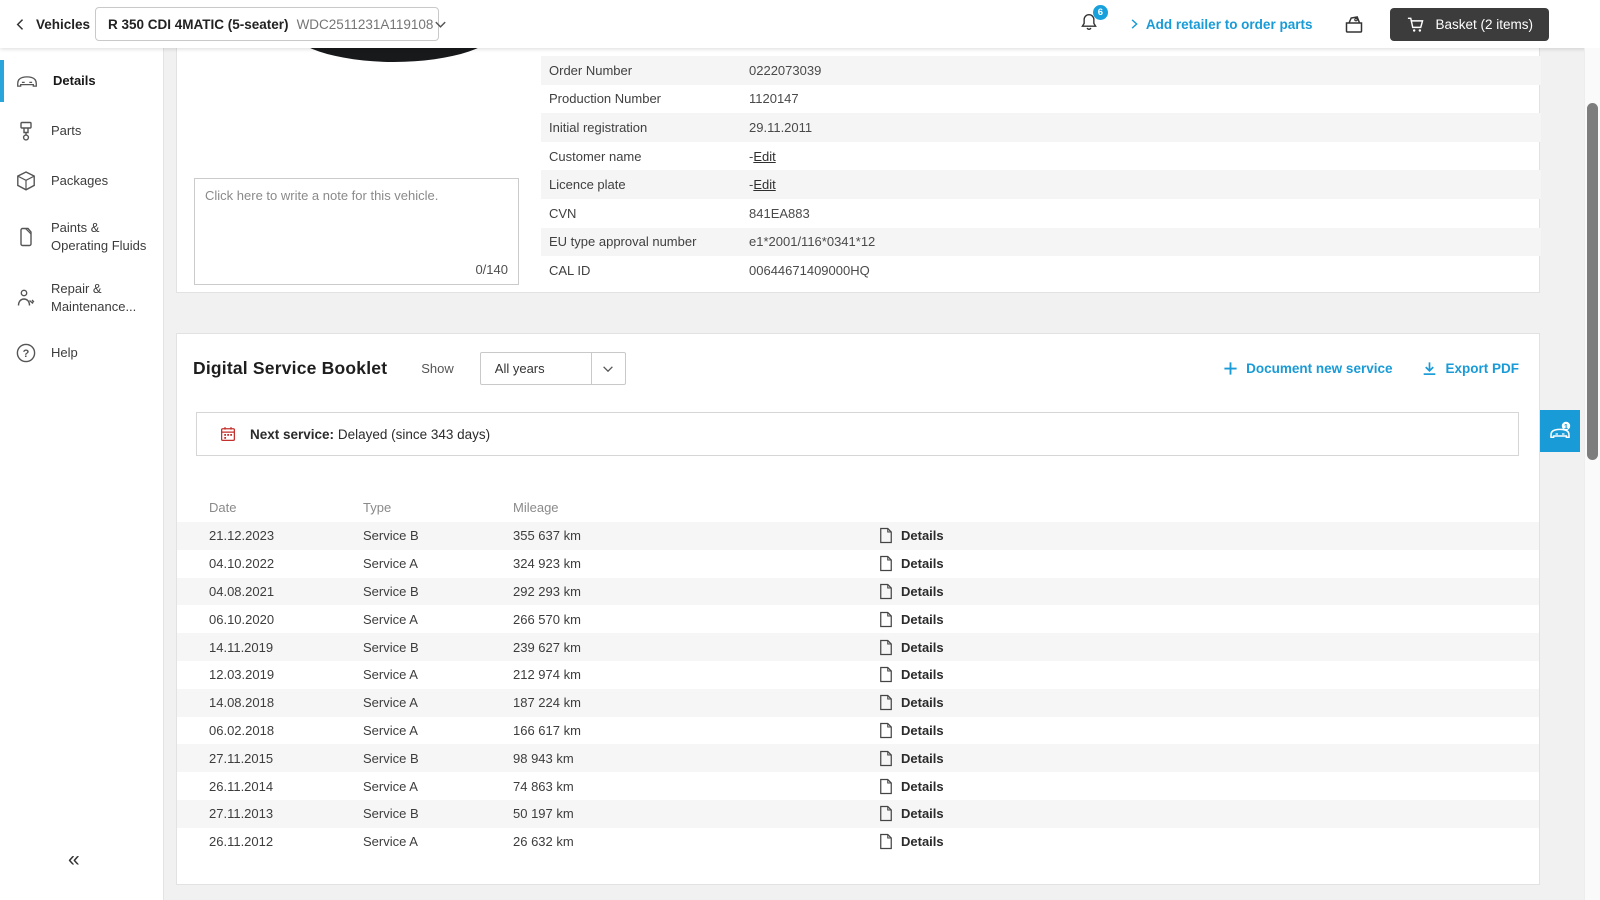 This screenshot has height=900, width=1600. I want to click on service-date: 27.11.2013, so click(241, 814).